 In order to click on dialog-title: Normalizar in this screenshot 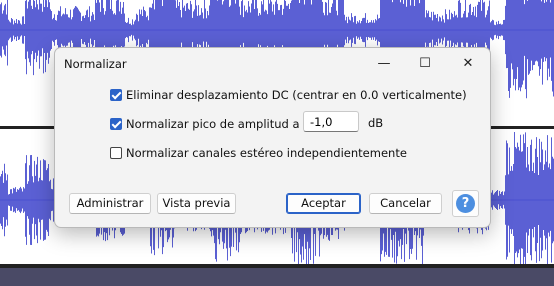, I will do `click(95, 64)`.